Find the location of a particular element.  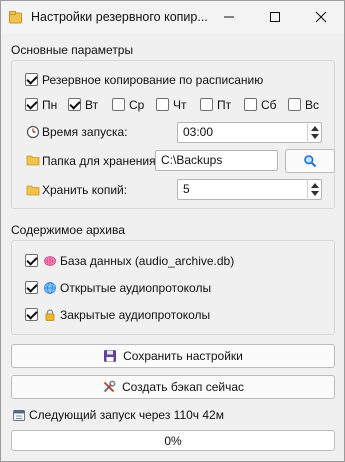

day-wed-label: Ср is located at coordinates (137, 105).